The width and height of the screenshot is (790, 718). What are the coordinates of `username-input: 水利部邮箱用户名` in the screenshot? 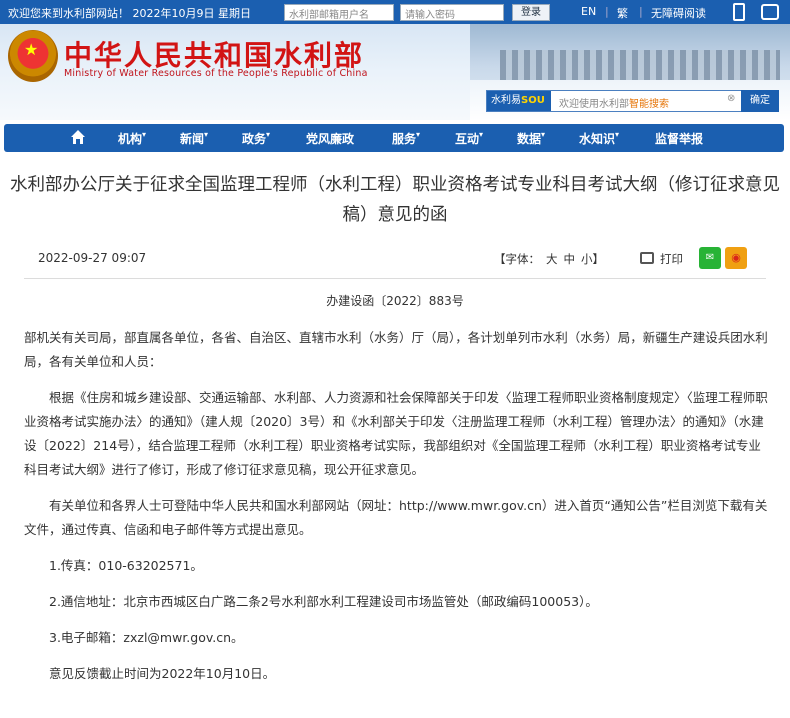 It's located at (339, 12).